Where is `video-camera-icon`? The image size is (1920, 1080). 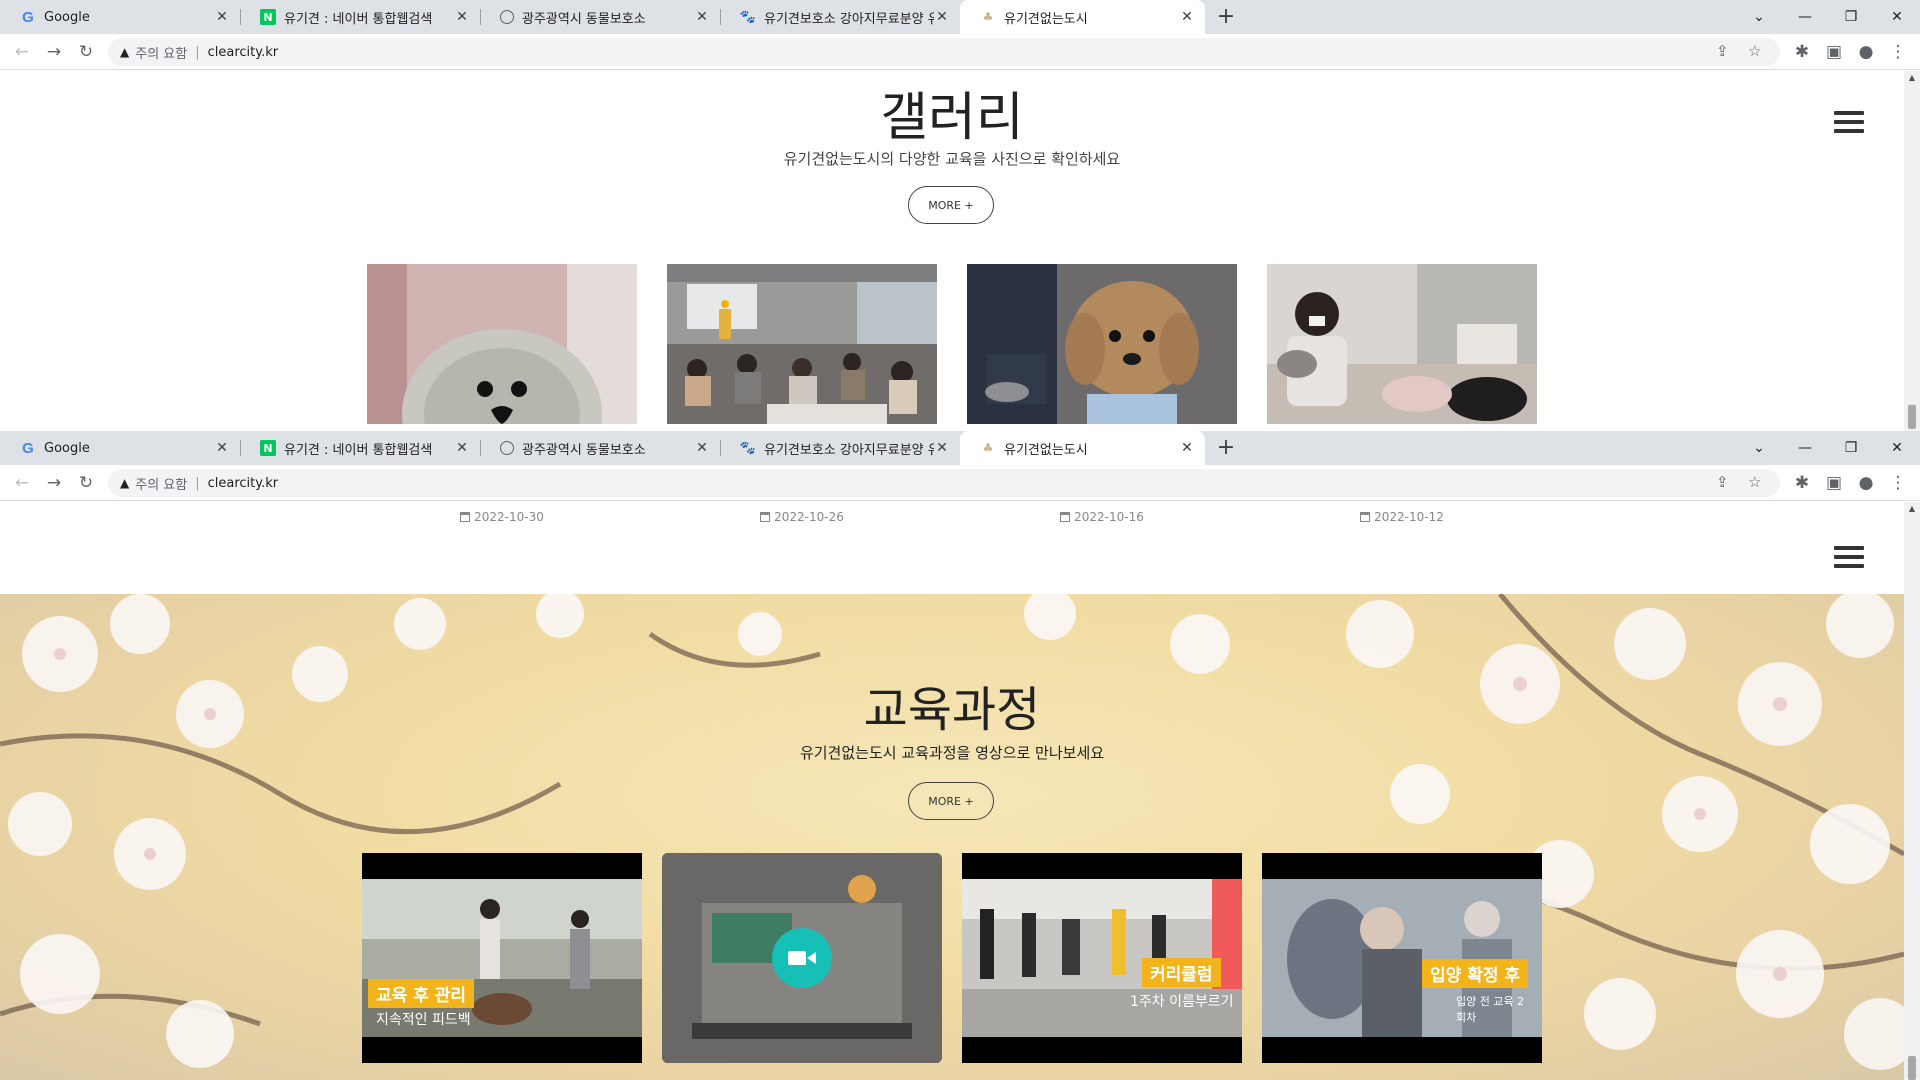 video-camera-icon is located at coordinates (802, 958).